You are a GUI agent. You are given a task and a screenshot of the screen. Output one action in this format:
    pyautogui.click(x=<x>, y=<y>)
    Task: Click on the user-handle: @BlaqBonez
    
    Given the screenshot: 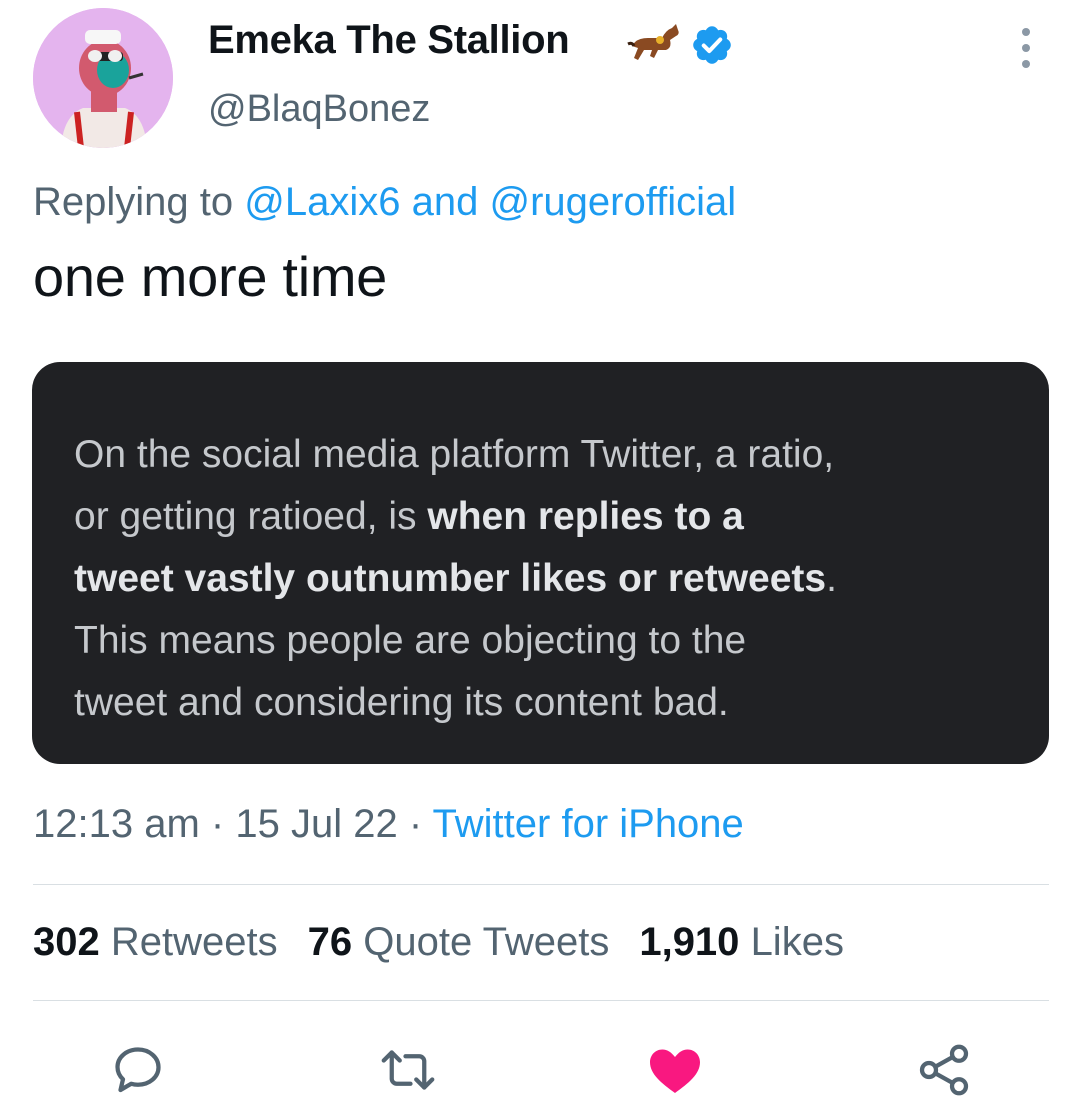 What is the action you would take?
    pyautogui.click(x=319, y=109)
    